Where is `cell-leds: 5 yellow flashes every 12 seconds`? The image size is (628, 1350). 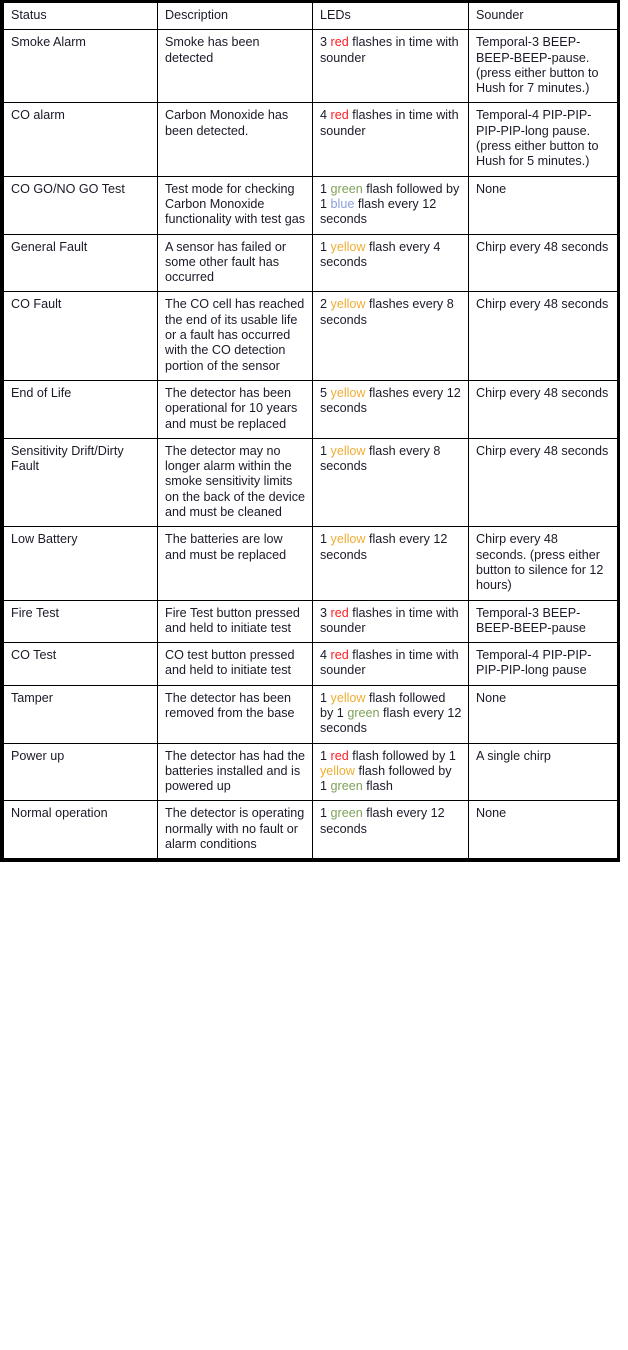 cell-leds: 5 yellow flashes every 12 seconds is located at coordinates (390, 409).